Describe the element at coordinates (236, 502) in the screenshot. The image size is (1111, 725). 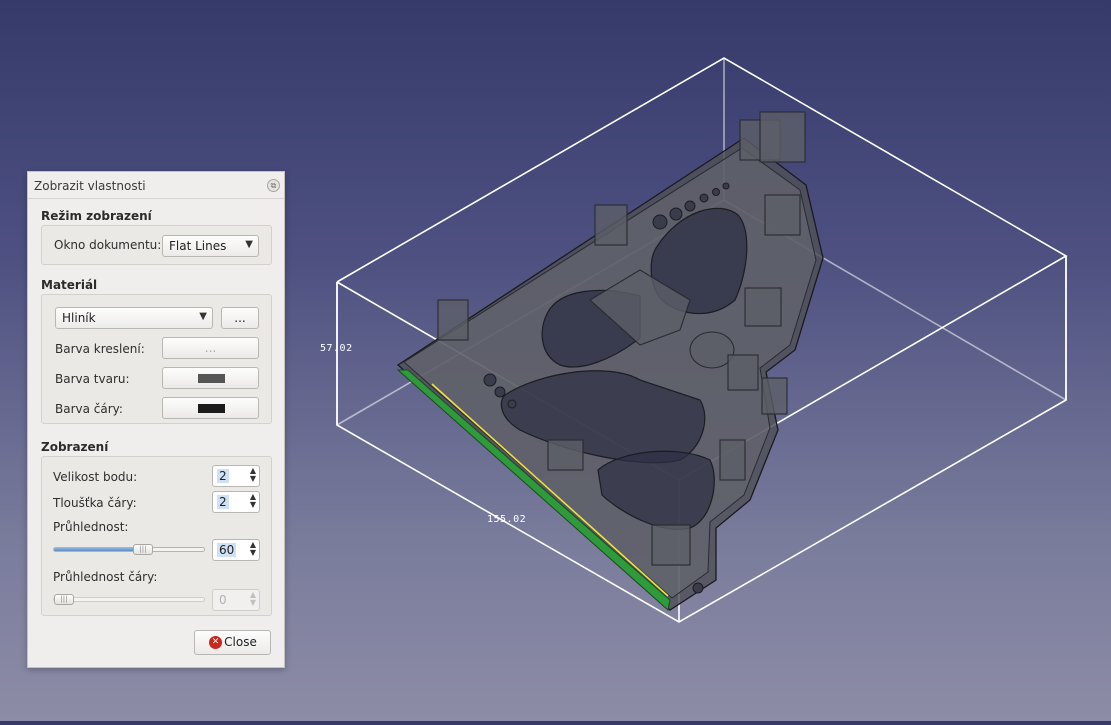
I see `line-width-spinbox: 2 ▲ ▼` at that location.